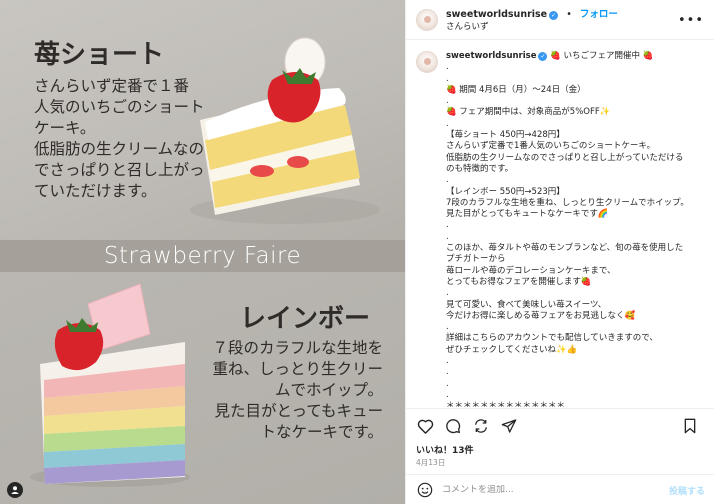  Describe the element at coordinates (687, 490) in the screenshot. I see `post-comment-button: 投稿する` at that location.